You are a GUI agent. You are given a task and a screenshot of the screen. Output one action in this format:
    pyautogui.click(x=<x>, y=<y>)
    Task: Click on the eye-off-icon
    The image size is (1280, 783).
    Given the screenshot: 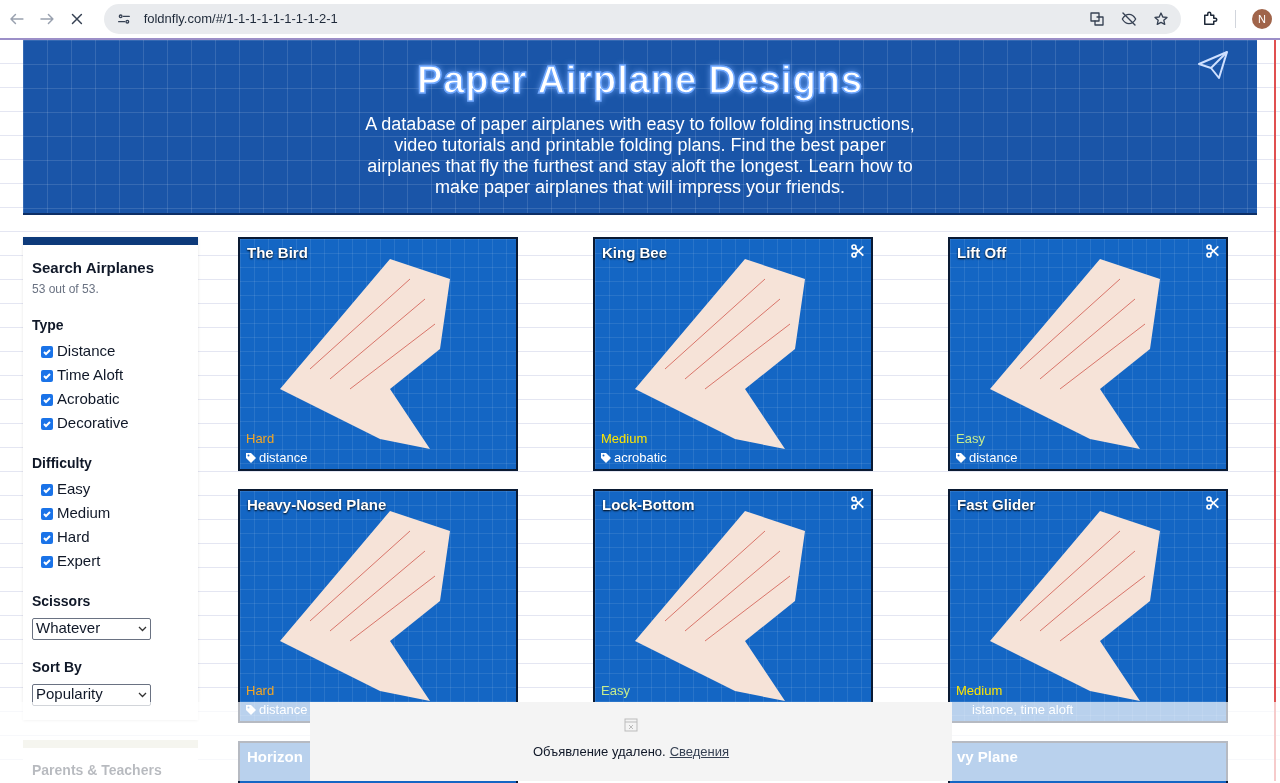 What is the action you would take?
    pyautogui.click(x=1129, y=19)
    